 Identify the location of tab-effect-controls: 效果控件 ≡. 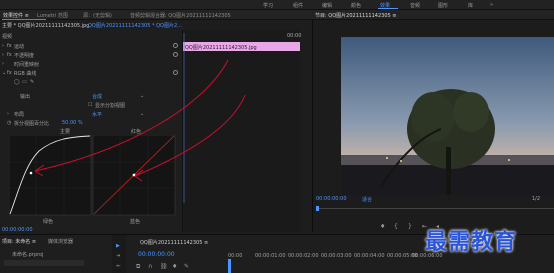
(16, 15).